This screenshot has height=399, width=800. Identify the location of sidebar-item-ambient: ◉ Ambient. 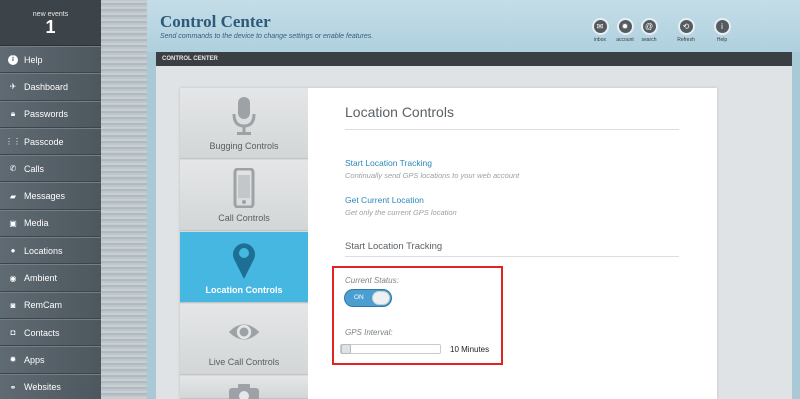
(50, 278).